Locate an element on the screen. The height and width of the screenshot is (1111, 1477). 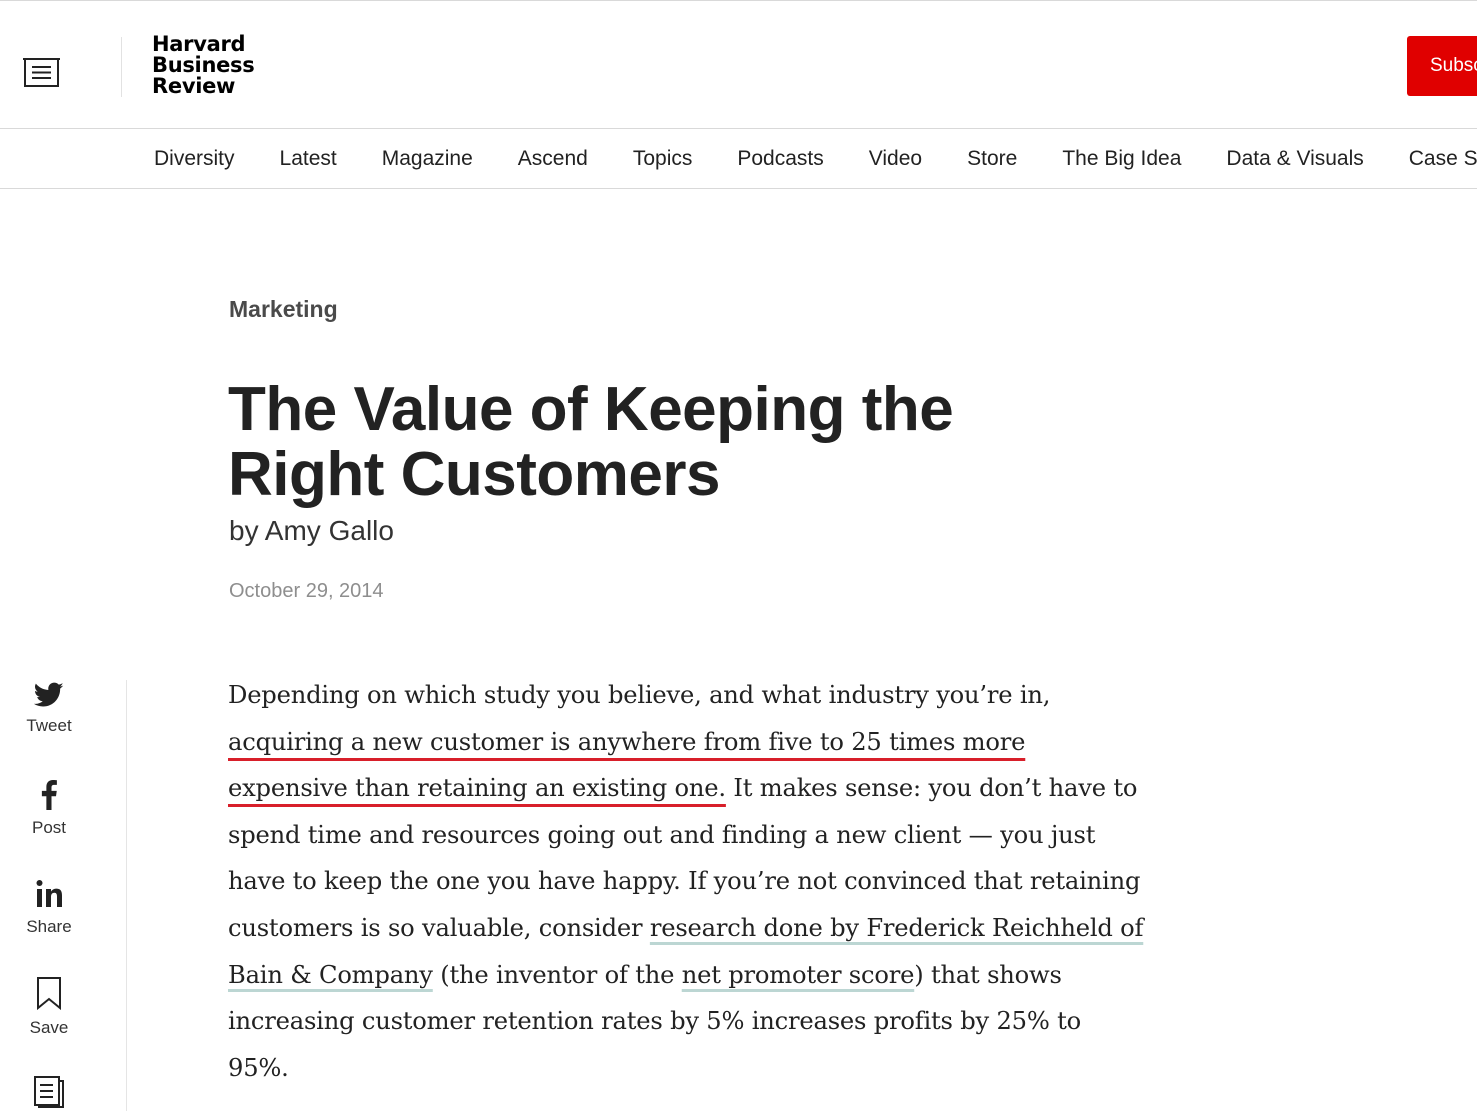
print-button is located at coordinates (49, 1092).